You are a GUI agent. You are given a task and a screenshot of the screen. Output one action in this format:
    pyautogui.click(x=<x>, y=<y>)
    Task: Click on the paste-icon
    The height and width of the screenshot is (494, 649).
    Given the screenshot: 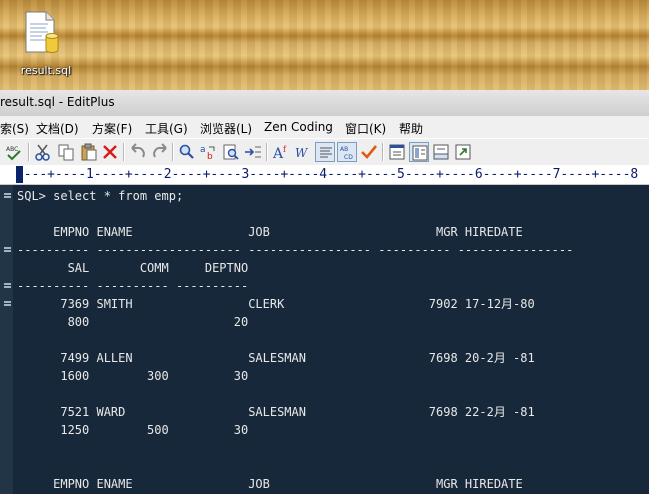 What is the action you would take?
    pyautogui.click(x=89, y=152)
    